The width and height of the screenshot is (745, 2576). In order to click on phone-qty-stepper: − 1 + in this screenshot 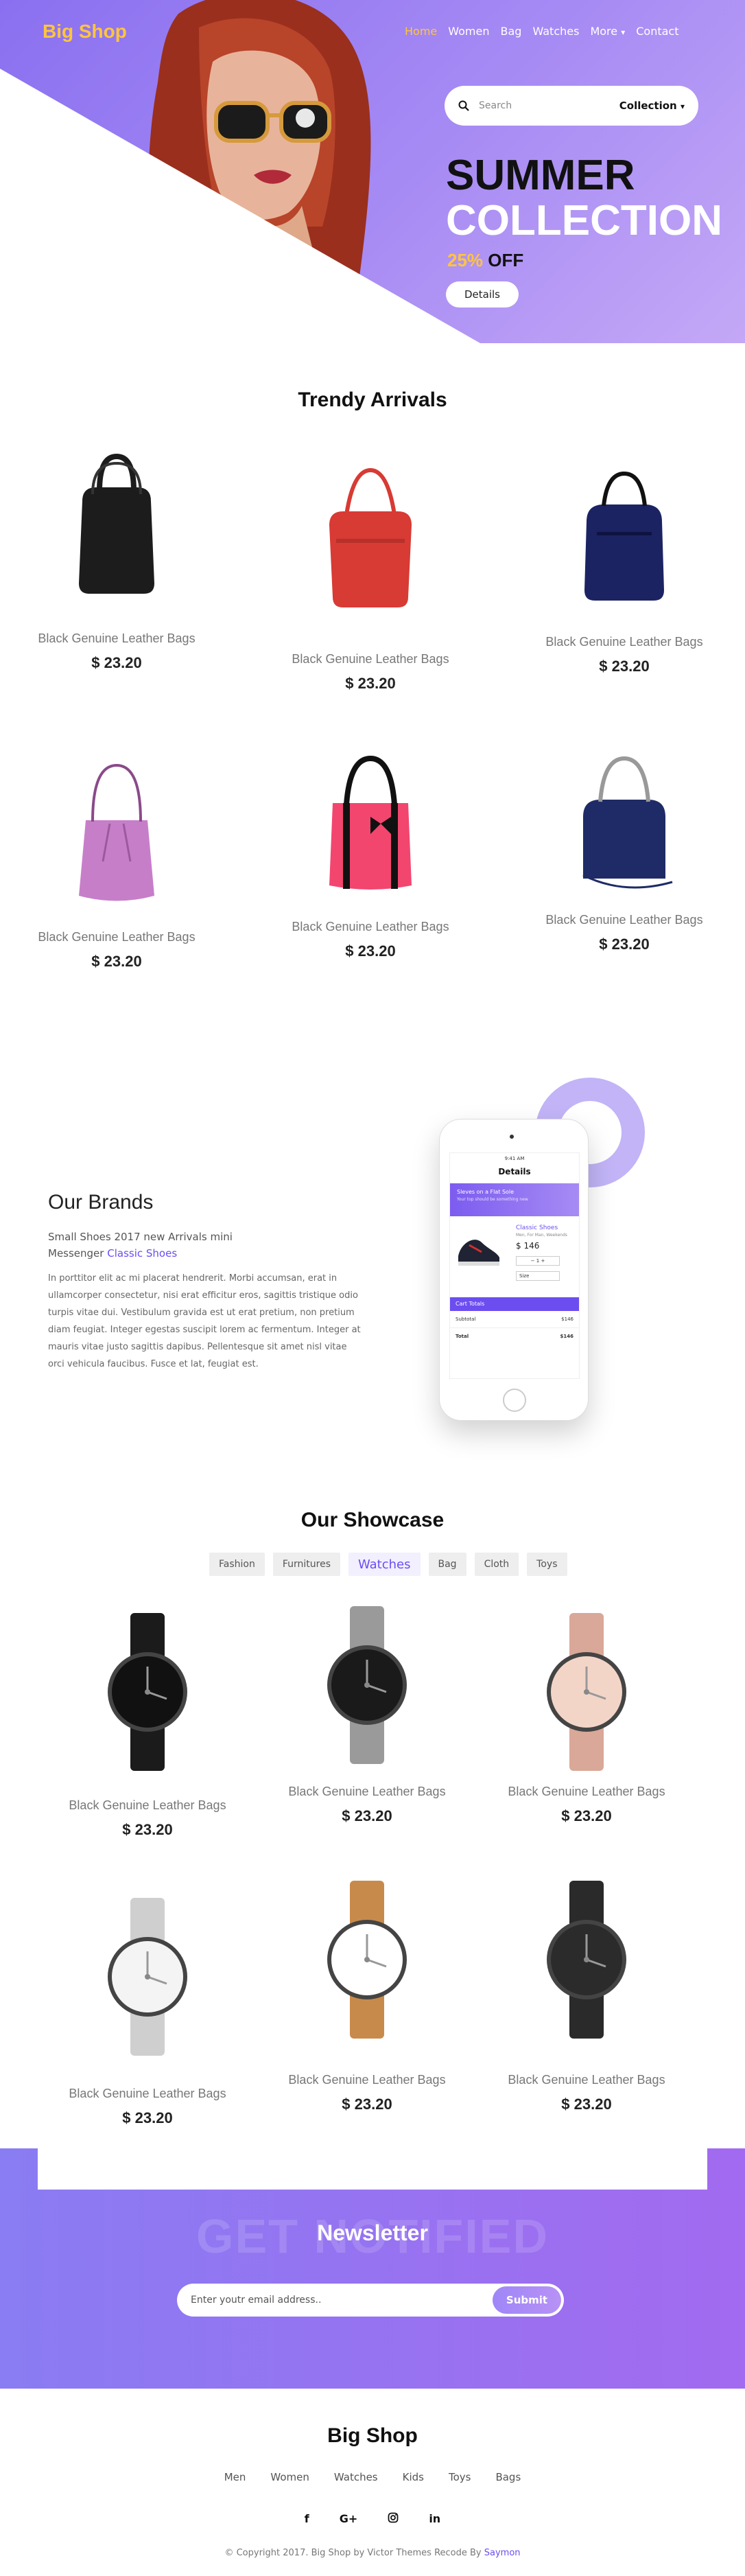, I will do `click(538, 1261)`.